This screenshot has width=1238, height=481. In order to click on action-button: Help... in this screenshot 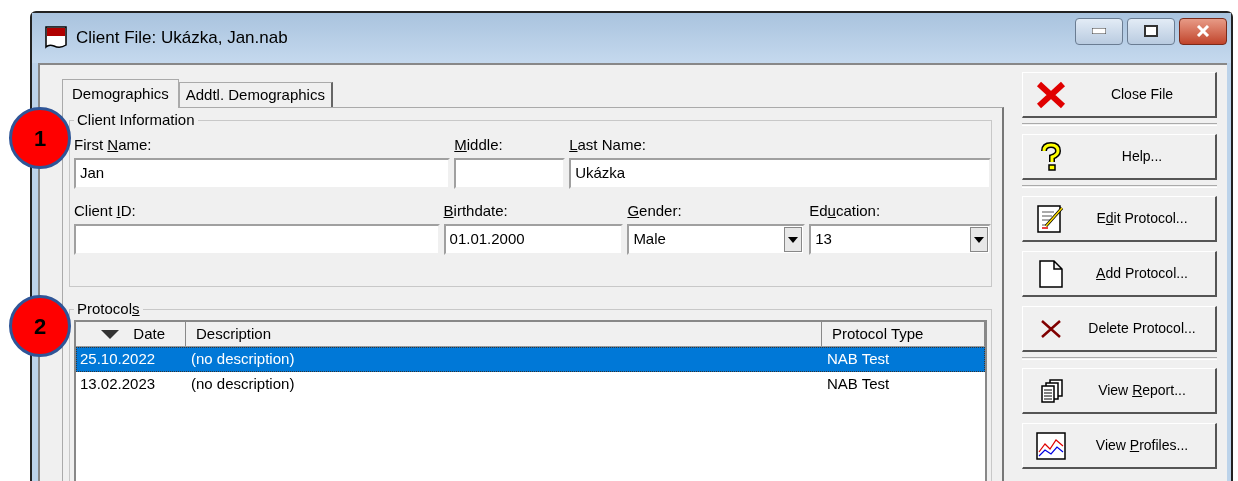, I will do `click(1119, 157)`.